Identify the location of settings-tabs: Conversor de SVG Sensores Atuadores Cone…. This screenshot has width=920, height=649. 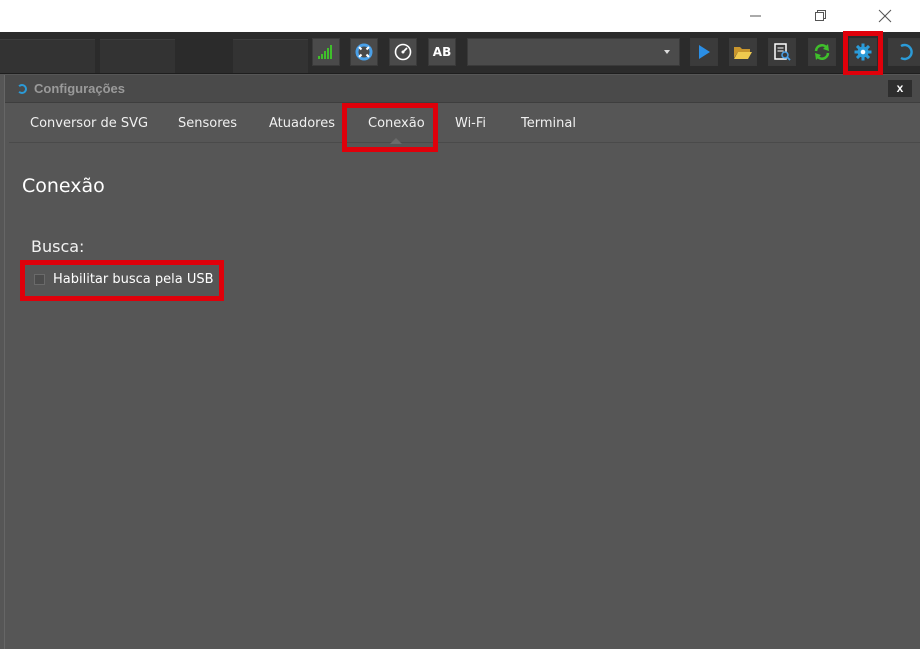
(464, 124).